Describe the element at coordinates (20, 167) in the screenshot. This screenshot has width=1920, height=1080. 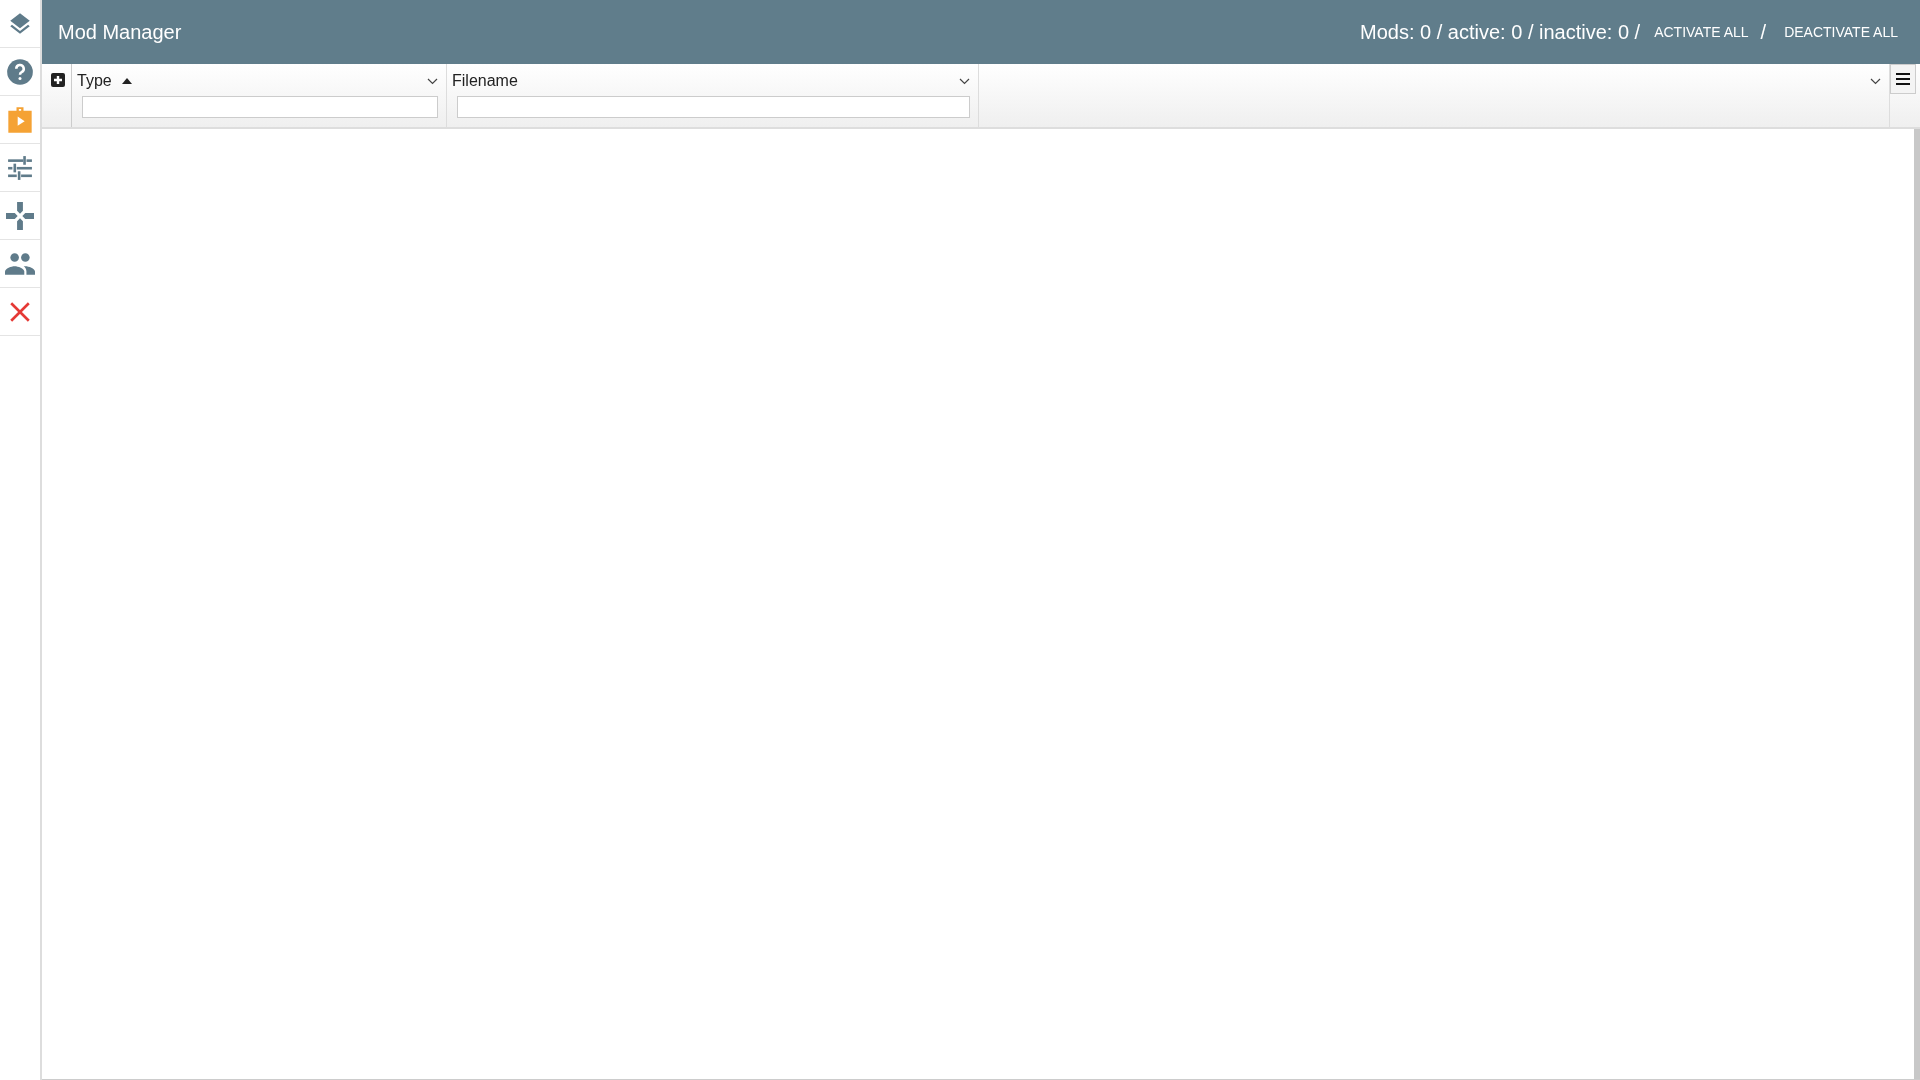
I see `sliders-icon` at that location.